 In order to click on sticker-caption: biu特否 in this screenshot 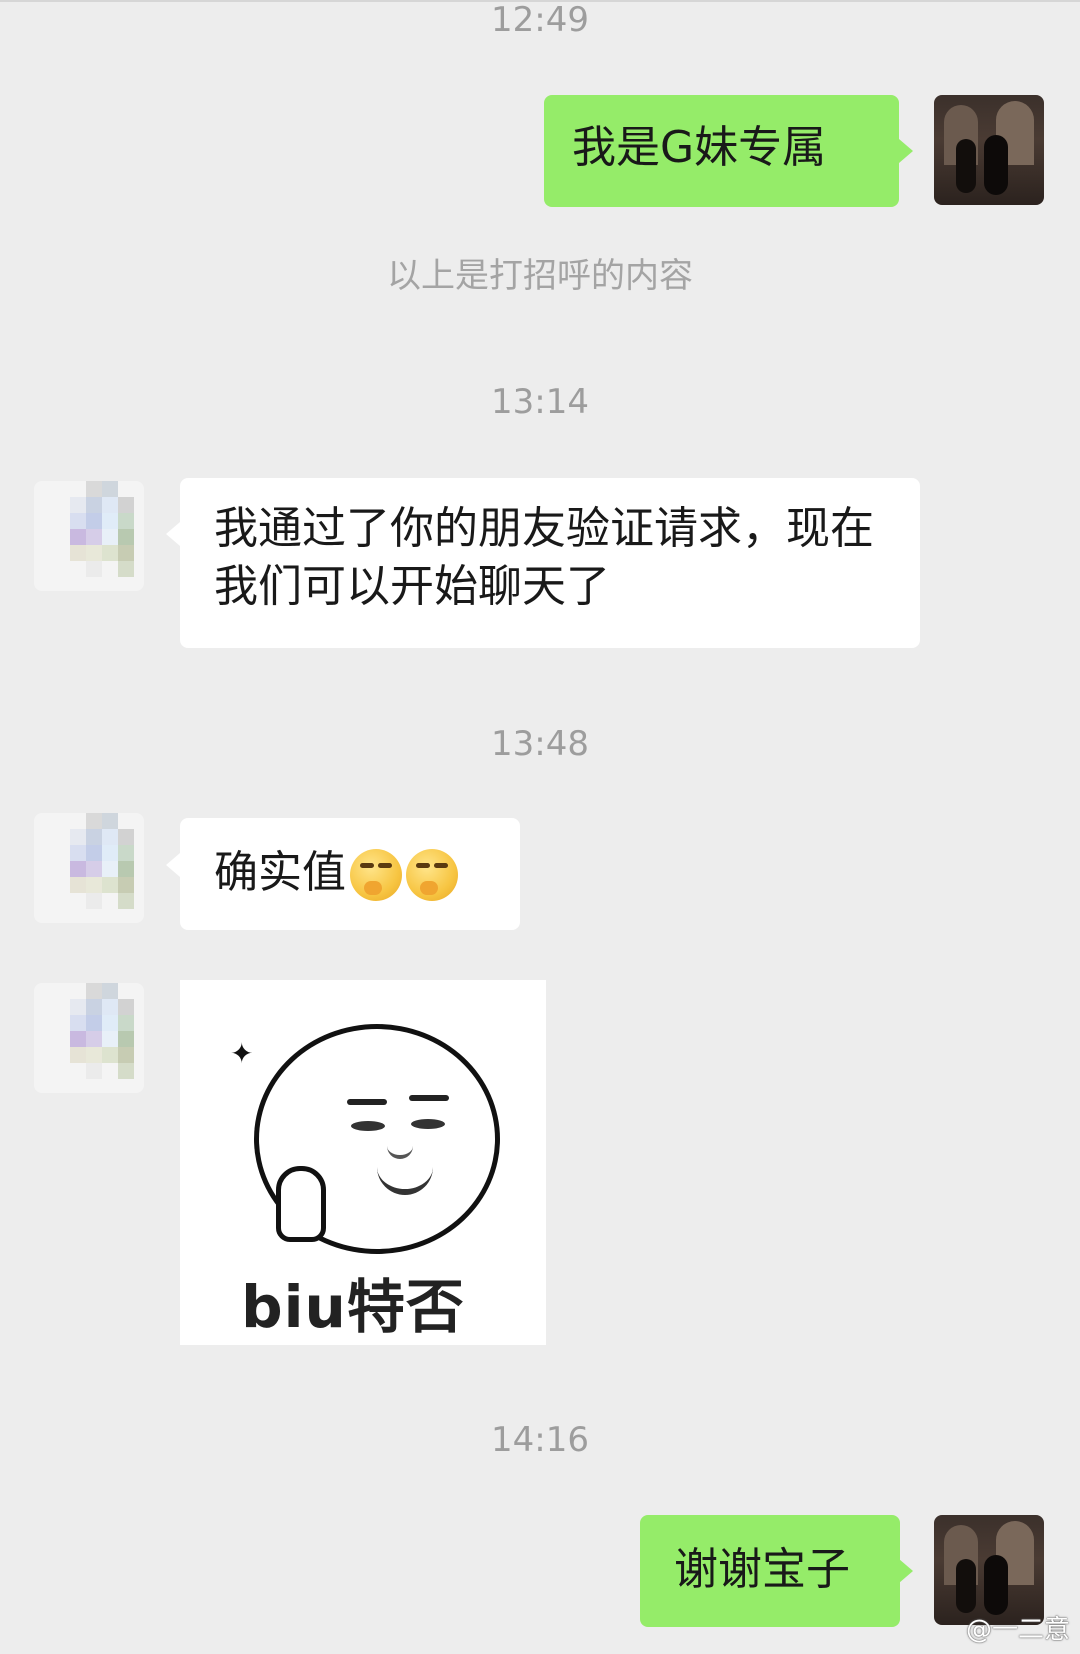, I will do `click(353, 1307)`.